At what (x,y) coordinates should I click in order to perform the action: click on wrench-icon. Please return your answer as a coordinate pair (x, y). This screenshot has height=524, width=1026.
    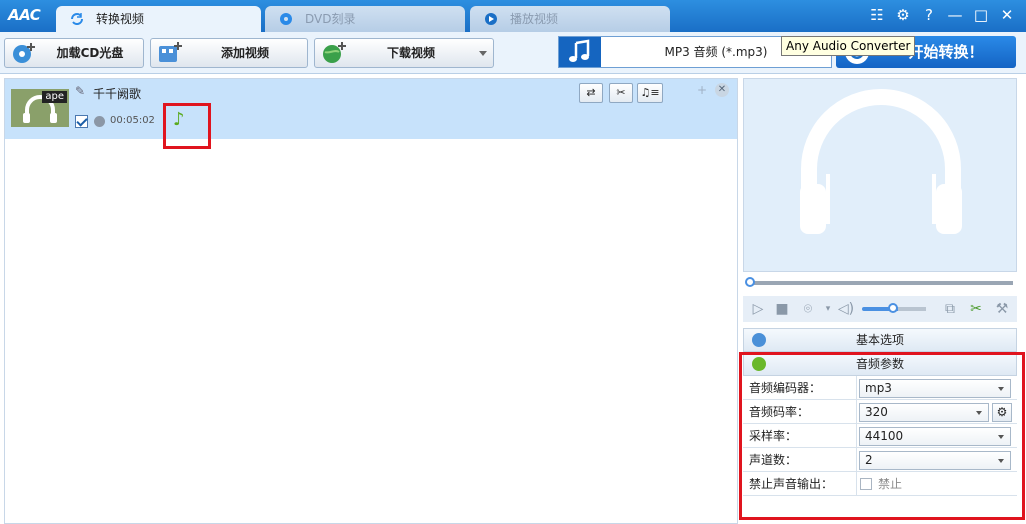
    Looking at the image, I should click on (759, 340).